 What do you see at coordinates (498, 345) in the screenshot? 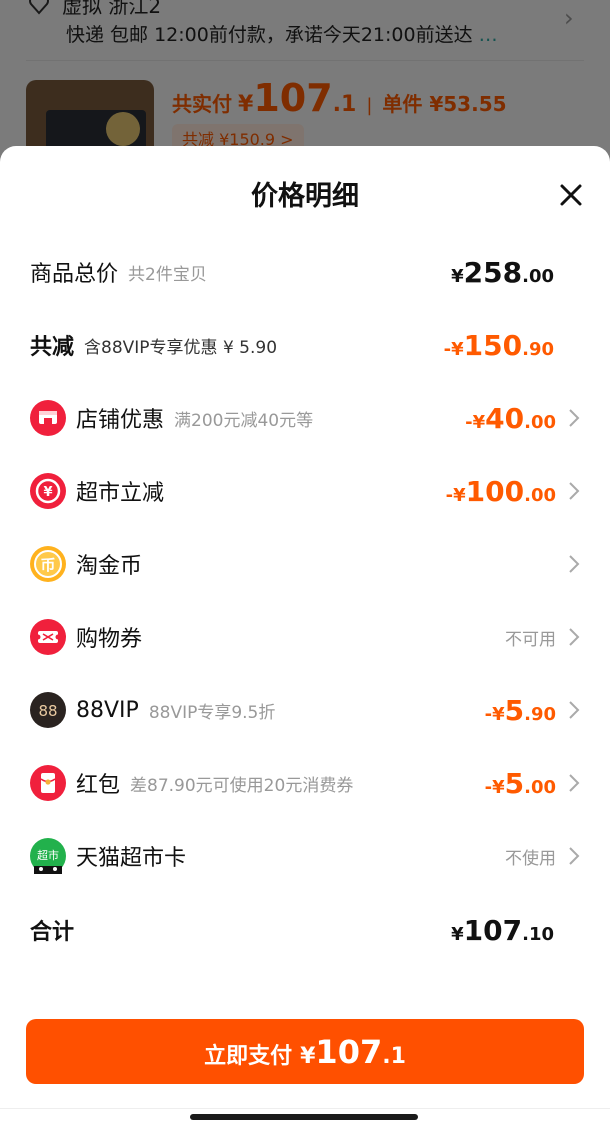
I see `total-discount-value: -¥ 150.90` at bounding box center [498, 345].